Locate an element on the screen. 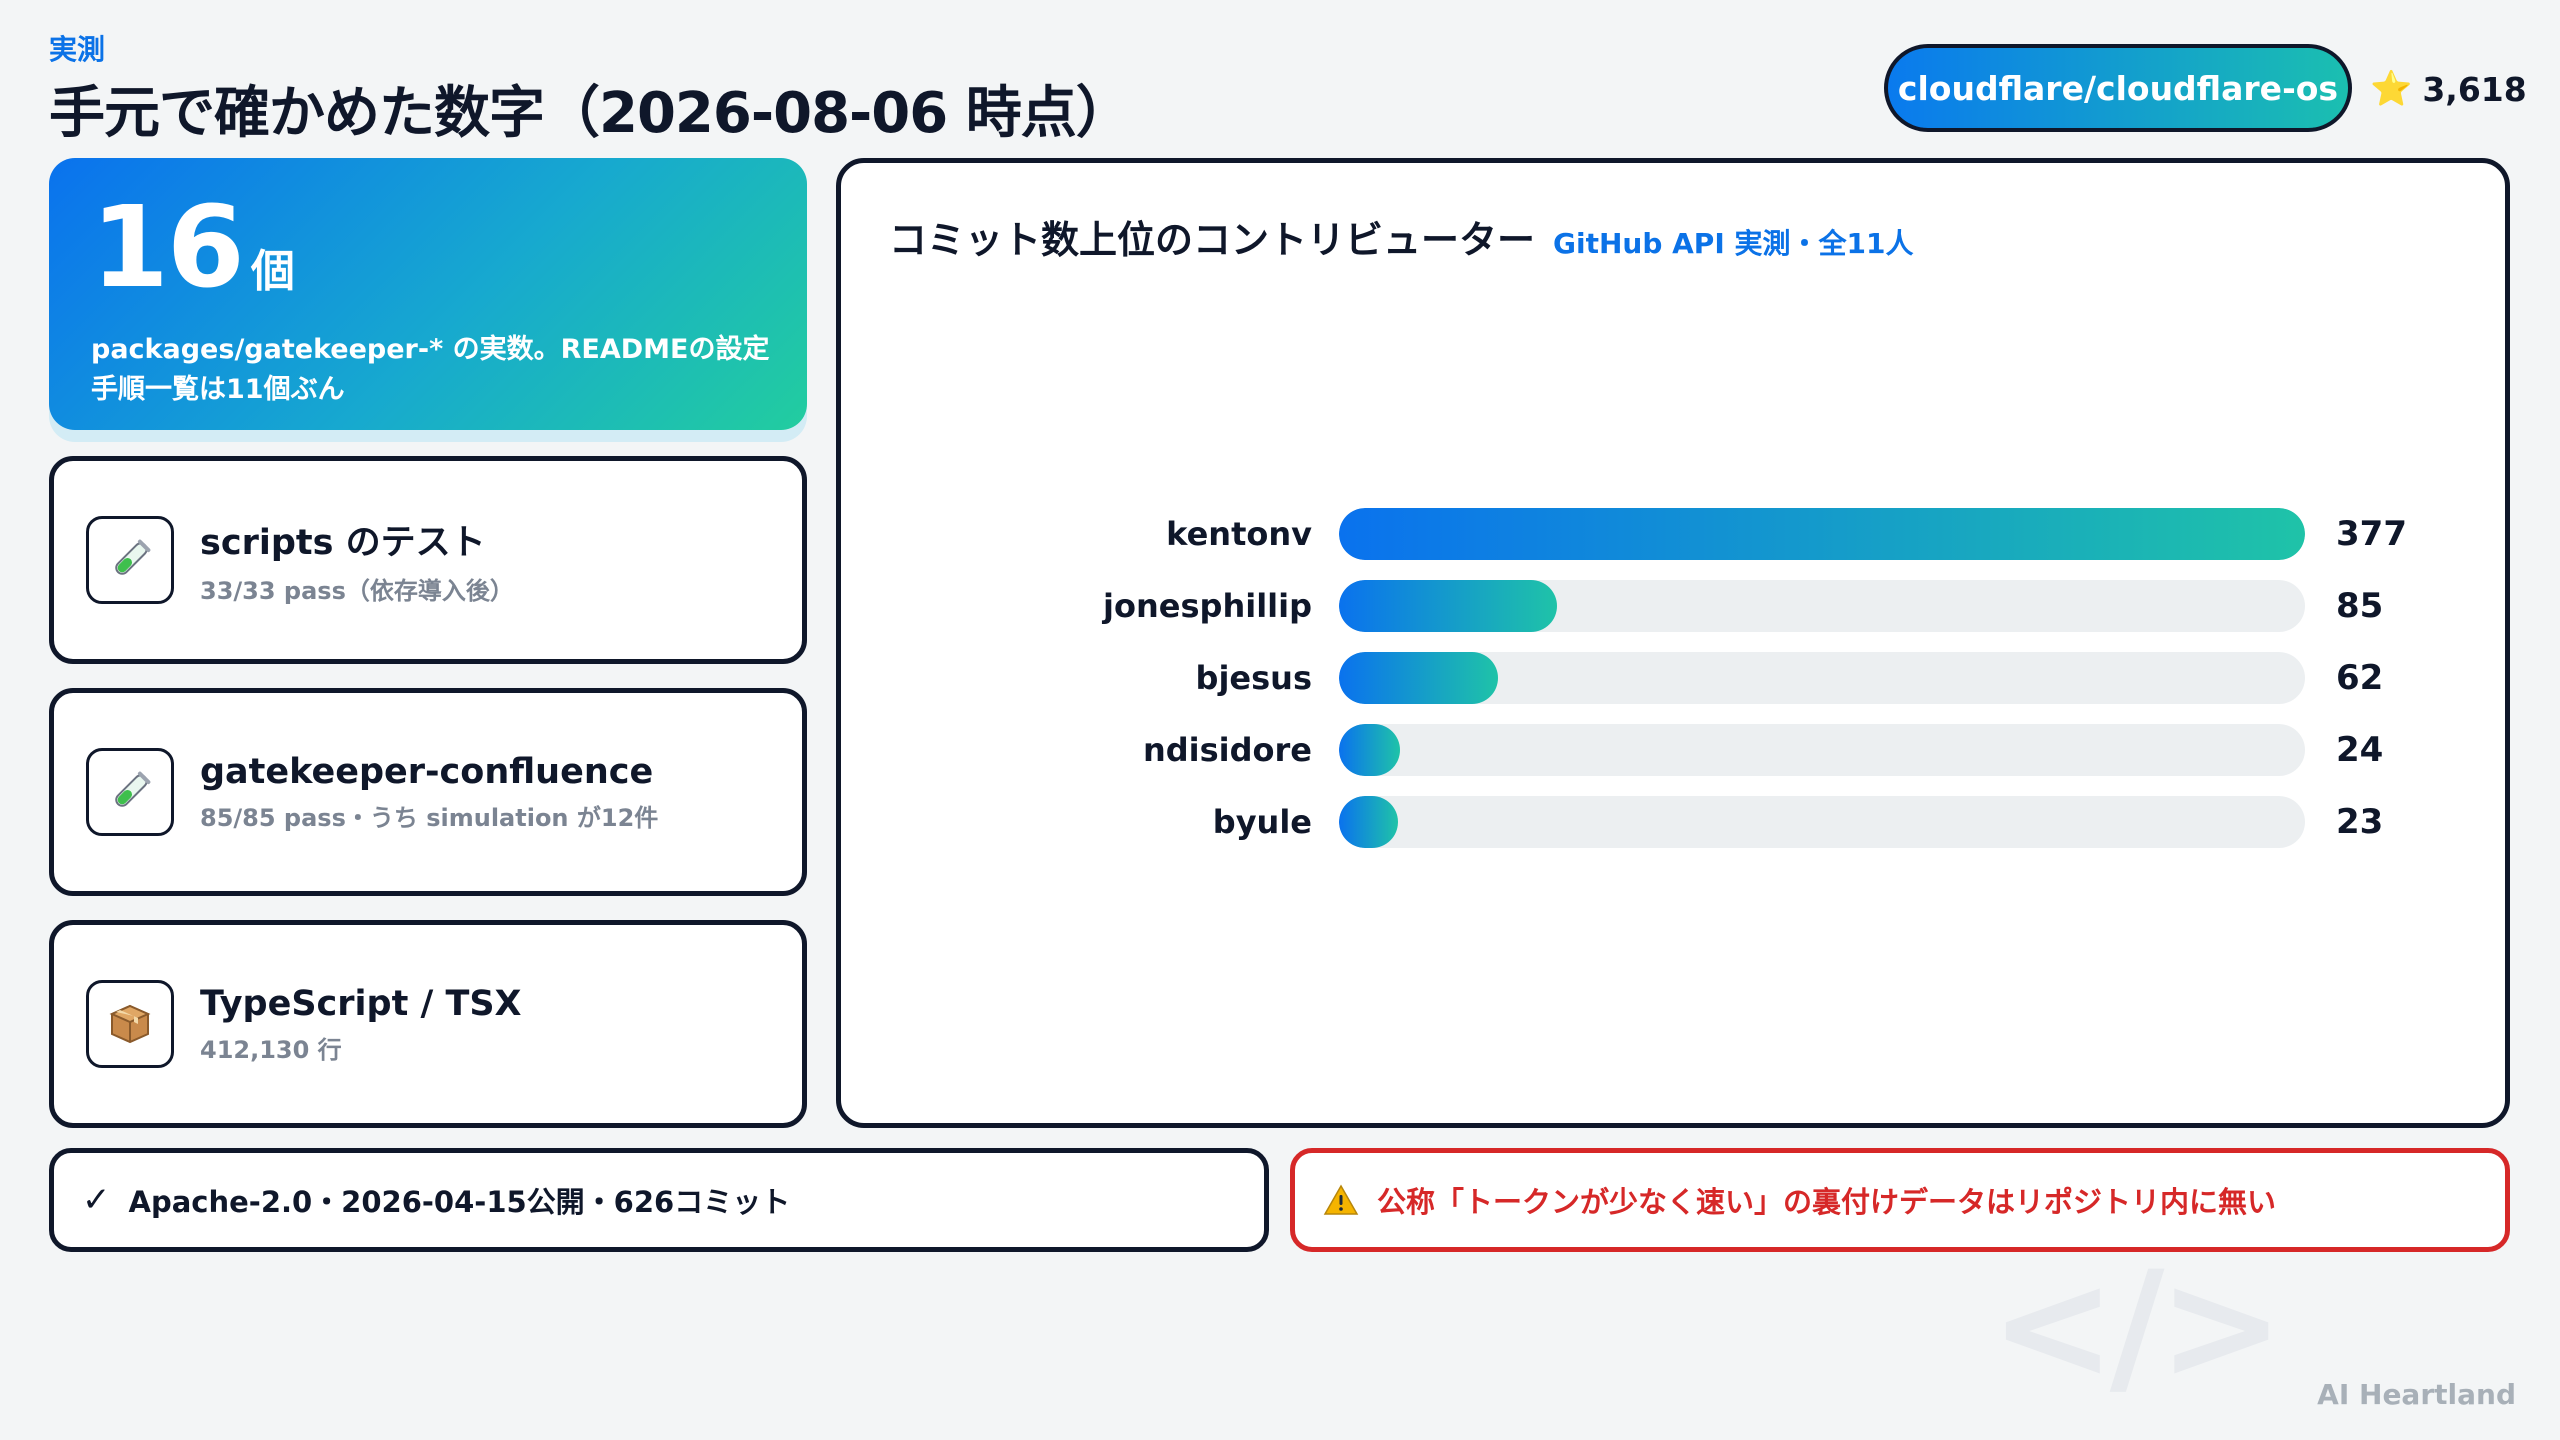  repo-badge: cloudflare/cloudflare-os is located at coordinates (2118, 88).